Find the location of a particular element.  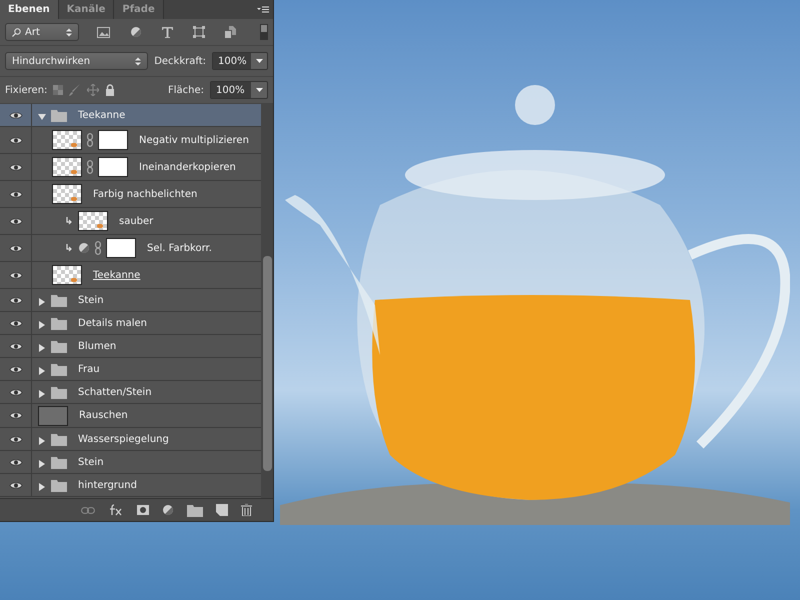

layer-row: sauber is located at coordinates (130, 221).